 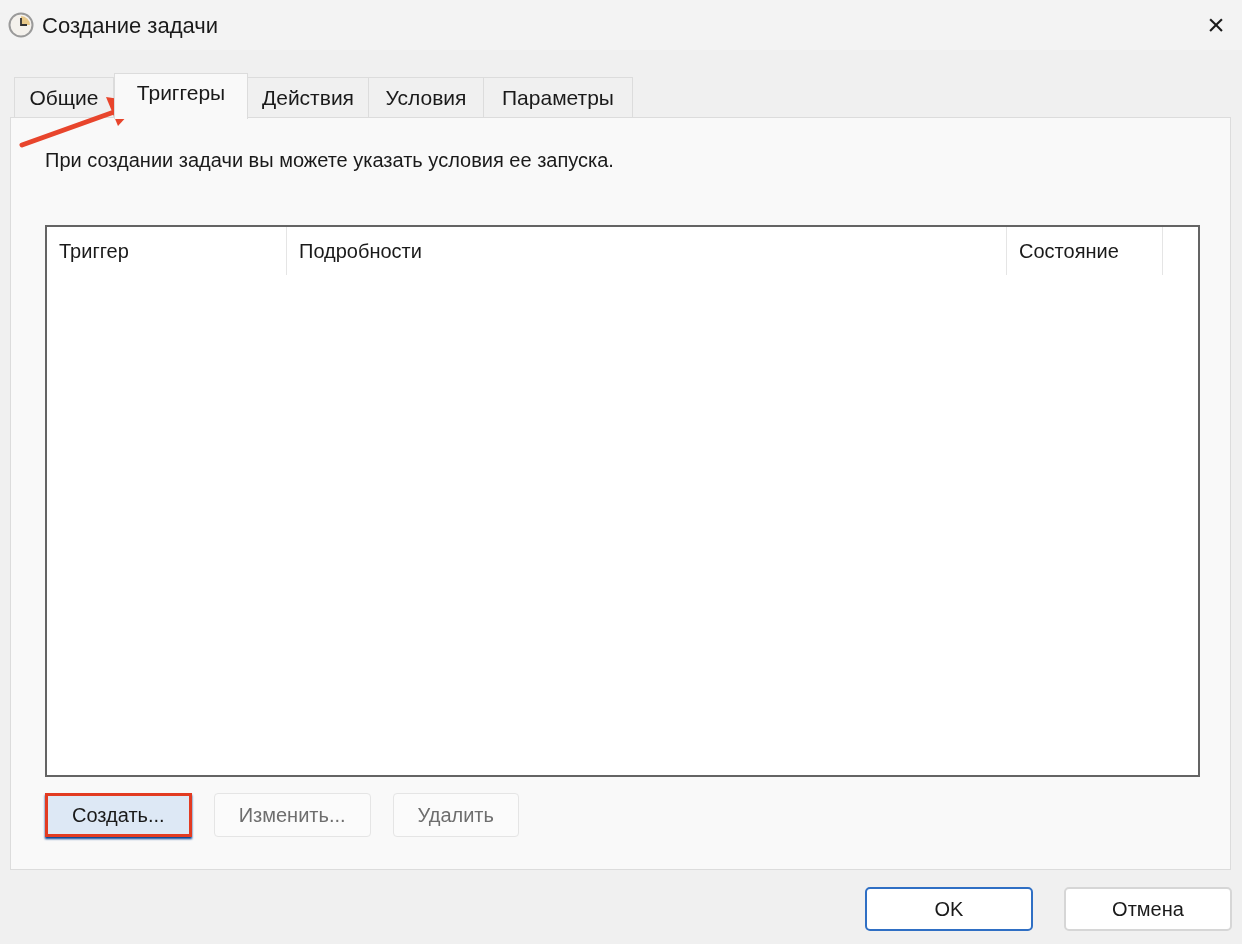 What do you see at coordinates (130, 25) in the screenshot?
I see `window-title: Создание задачи` at bounding box center [130, 25].